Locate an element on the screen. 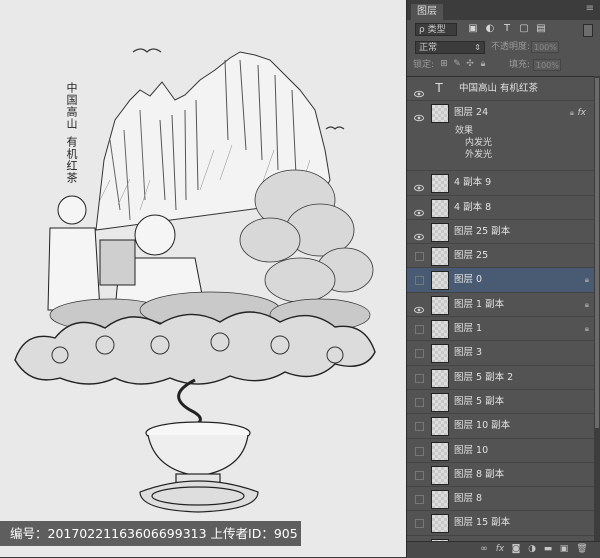 The image size is (600, 558). layer-row: 图层 1 🔒︎ is located at coordinates (500, 329).